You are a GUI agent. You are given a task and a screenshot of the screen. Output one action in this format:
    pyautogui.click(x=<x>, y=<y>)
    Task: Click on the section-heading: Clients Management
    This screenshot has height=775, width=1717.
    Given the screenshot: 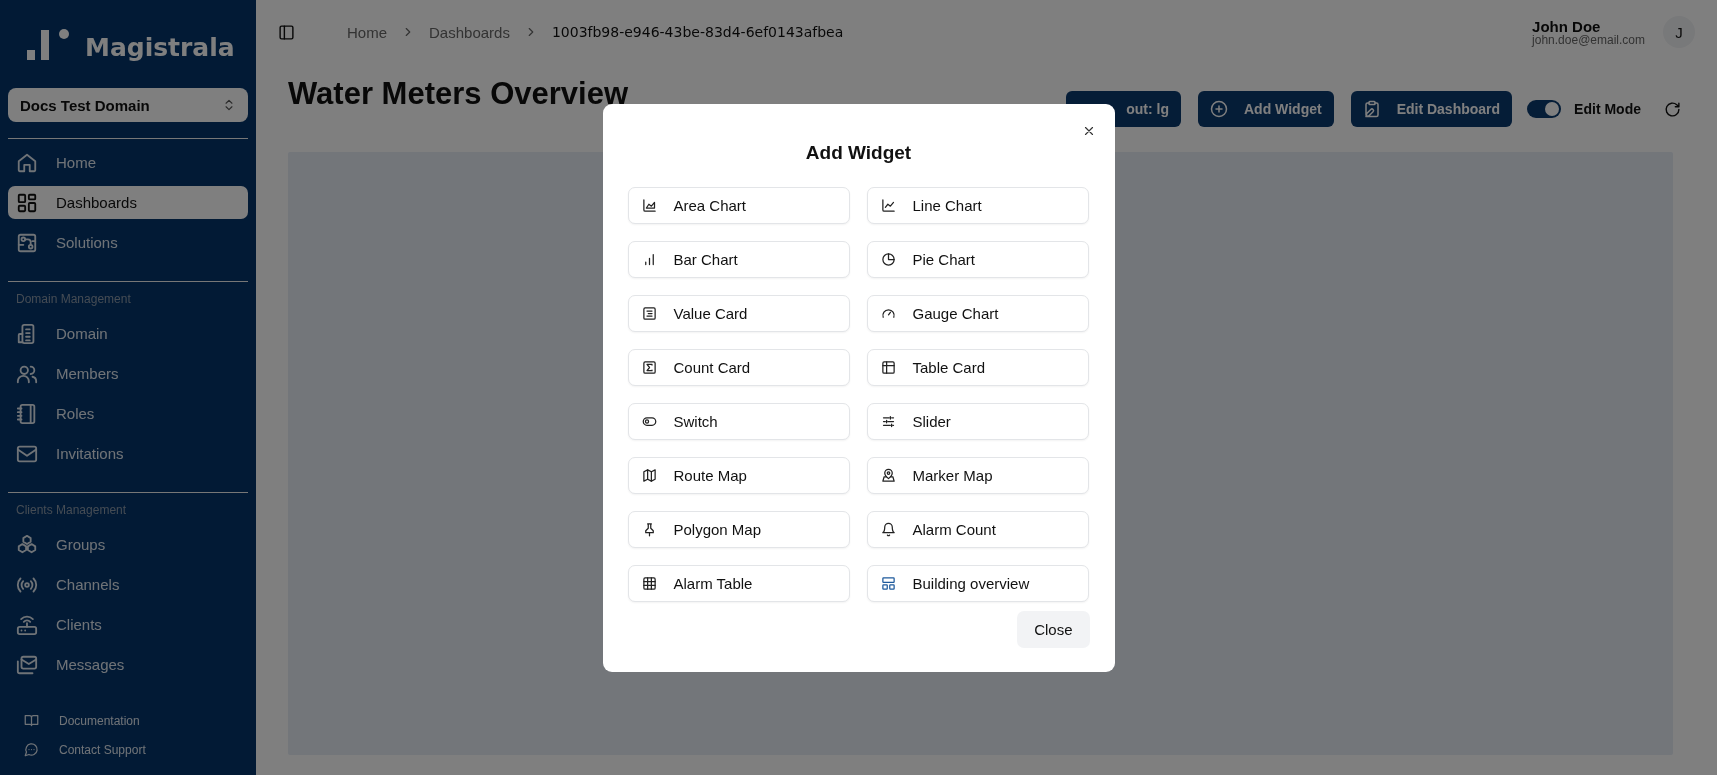 What is the action you would take?
    pyautogui.click(x=71, y=510)
    